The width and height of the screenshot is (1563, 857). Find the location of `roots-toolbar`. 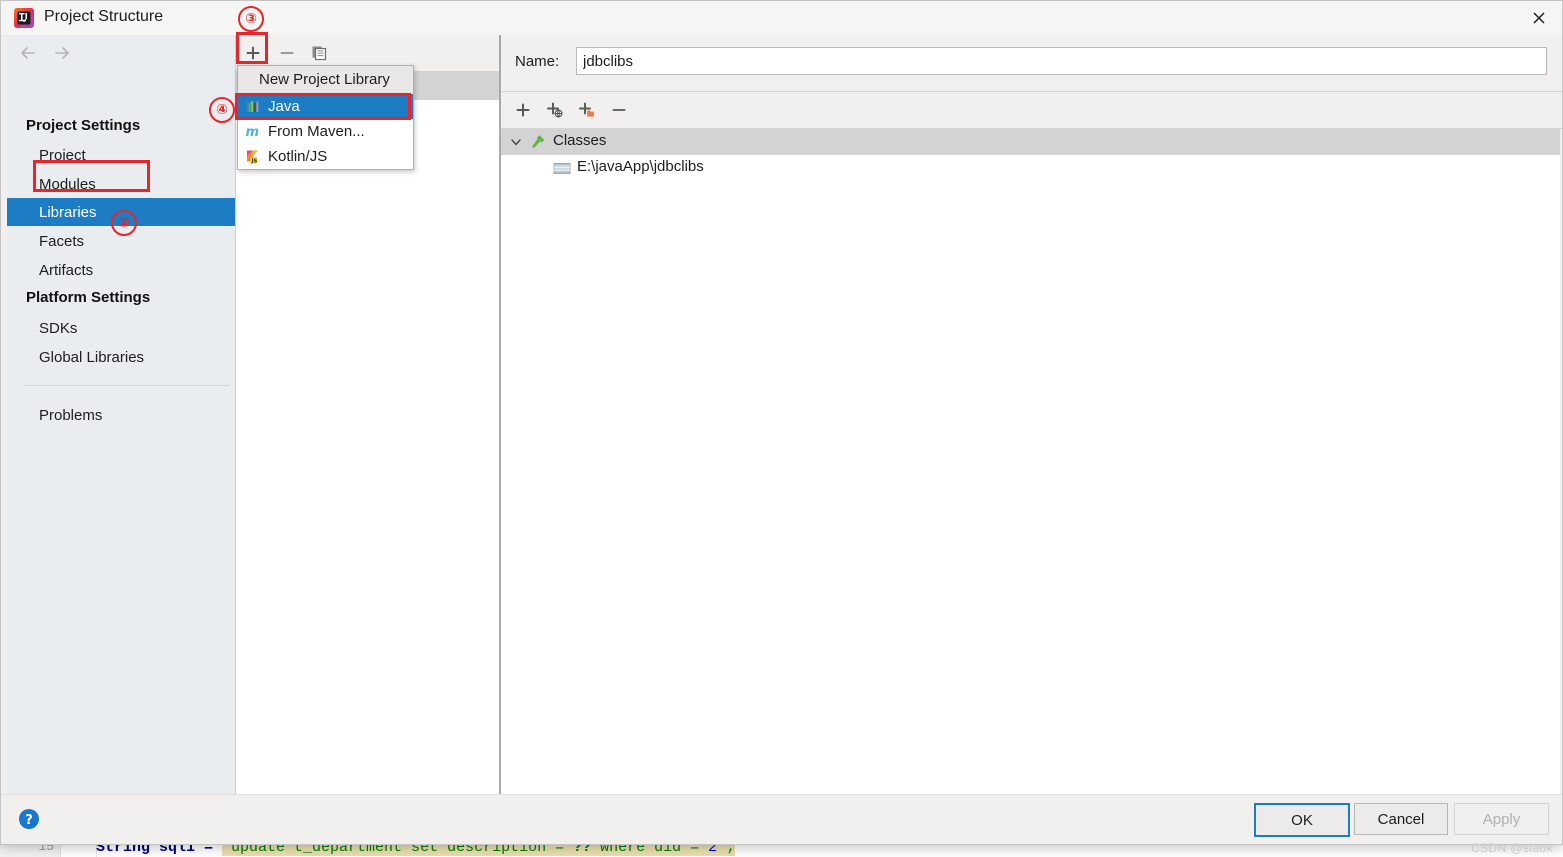

roots-toolbar is located at coordinates (1031, 110).